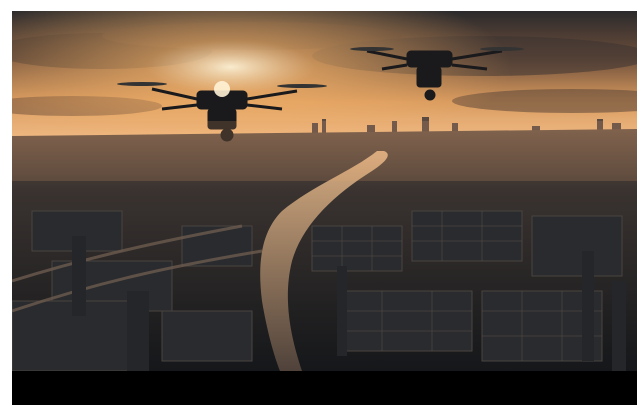  Describe the element at coordinates (324, 388) in the screenshot. I see `bottom-black-bar` at that location.